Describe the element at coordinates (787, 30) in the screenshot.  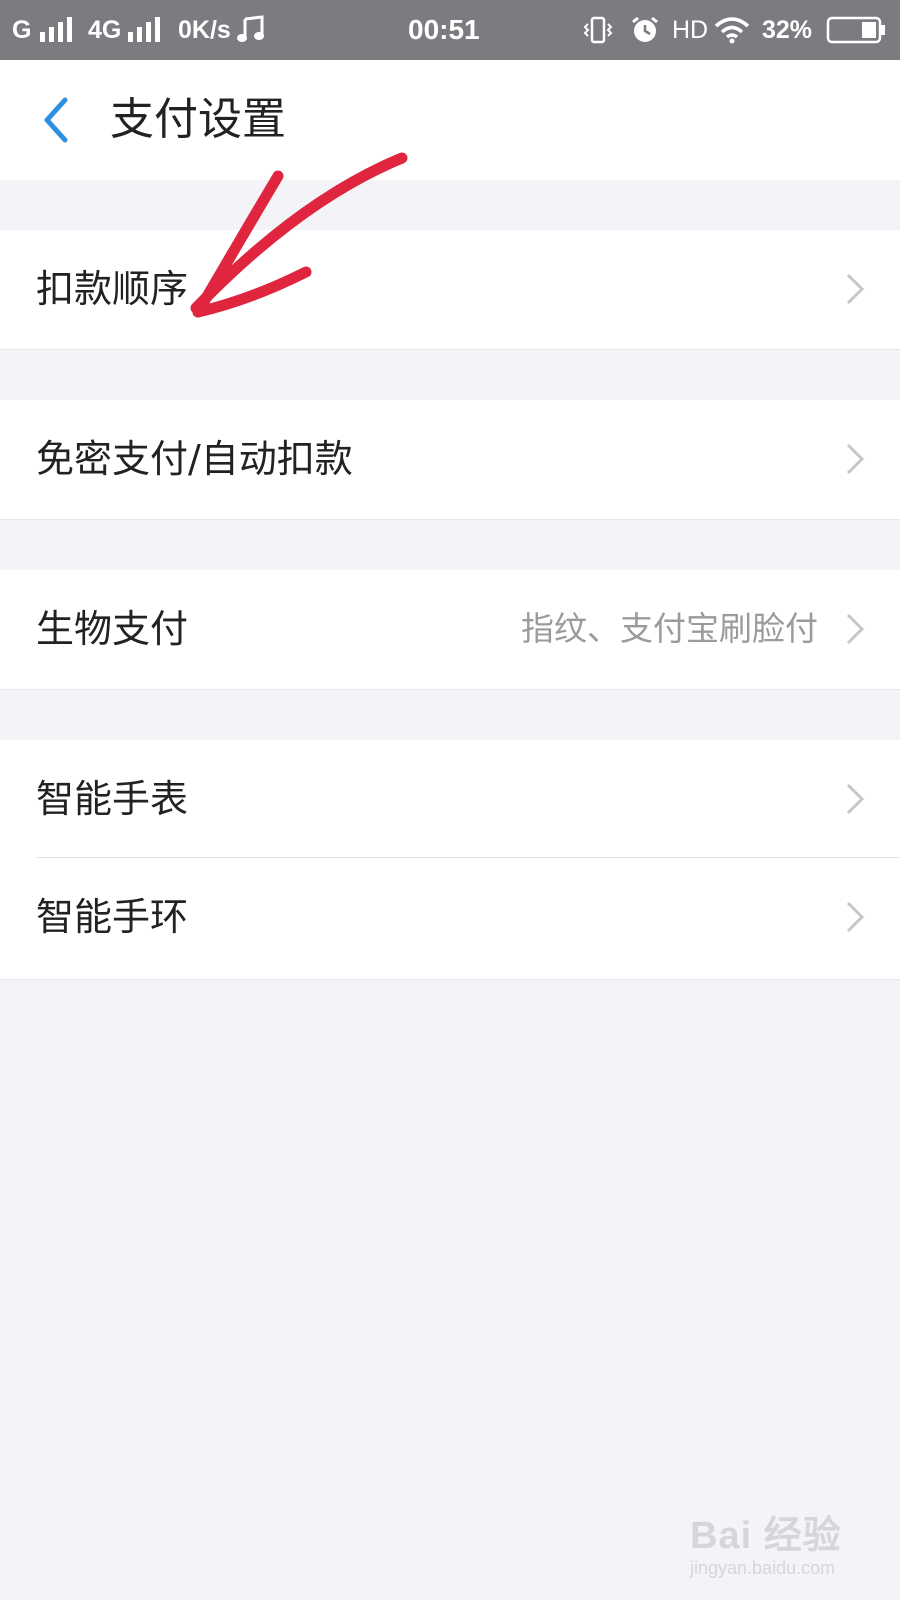
I see `battery-percent: 32%` at that location.